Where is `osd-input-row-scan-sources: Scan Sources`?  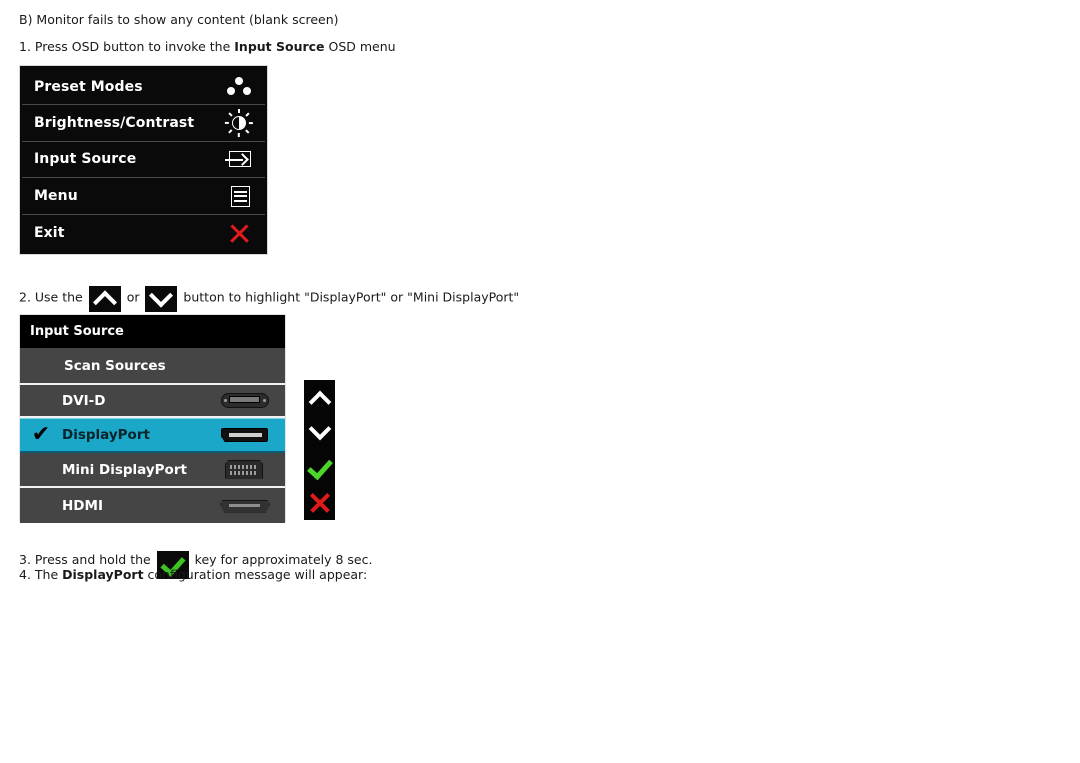 osd-input-row-scan-sources: Scan Sources is located at coordinates (152, 365).